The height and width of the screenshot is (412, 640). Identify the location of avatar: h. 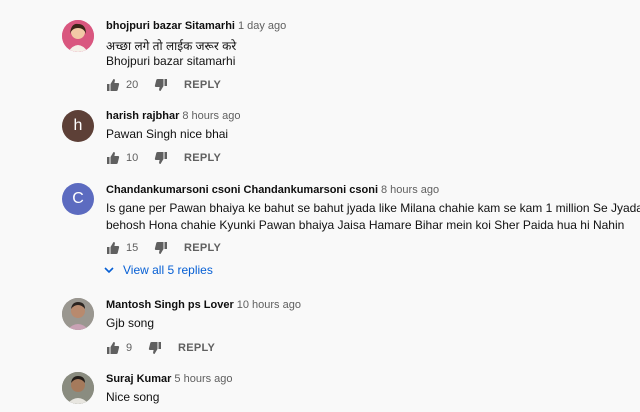
(78, 126).